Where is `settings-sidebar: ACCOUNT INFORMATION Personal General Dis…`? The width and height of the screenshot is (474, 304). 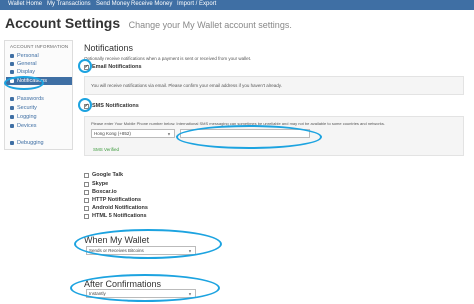
settings-sidebar: ACCOUNT INFORMATION Personal General Dis… is located at coordinates (38, 95).